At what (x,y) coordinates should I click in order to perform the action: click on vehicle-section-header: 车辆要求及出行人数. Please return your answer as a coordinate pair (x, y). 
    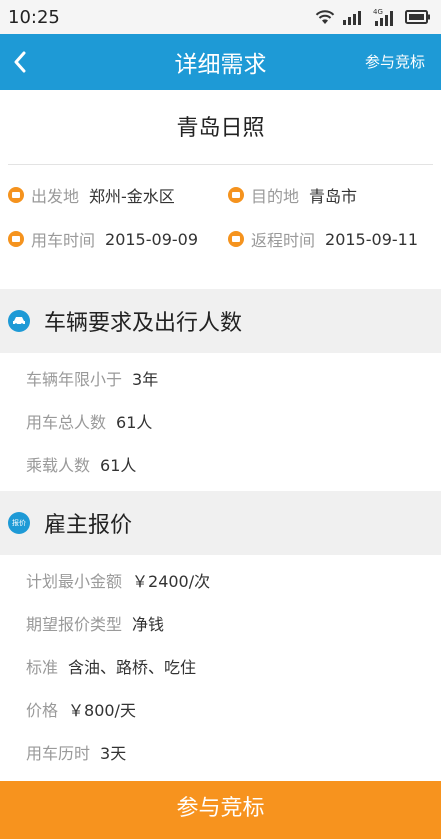
    Looking at the image, I should click on (220, 321).